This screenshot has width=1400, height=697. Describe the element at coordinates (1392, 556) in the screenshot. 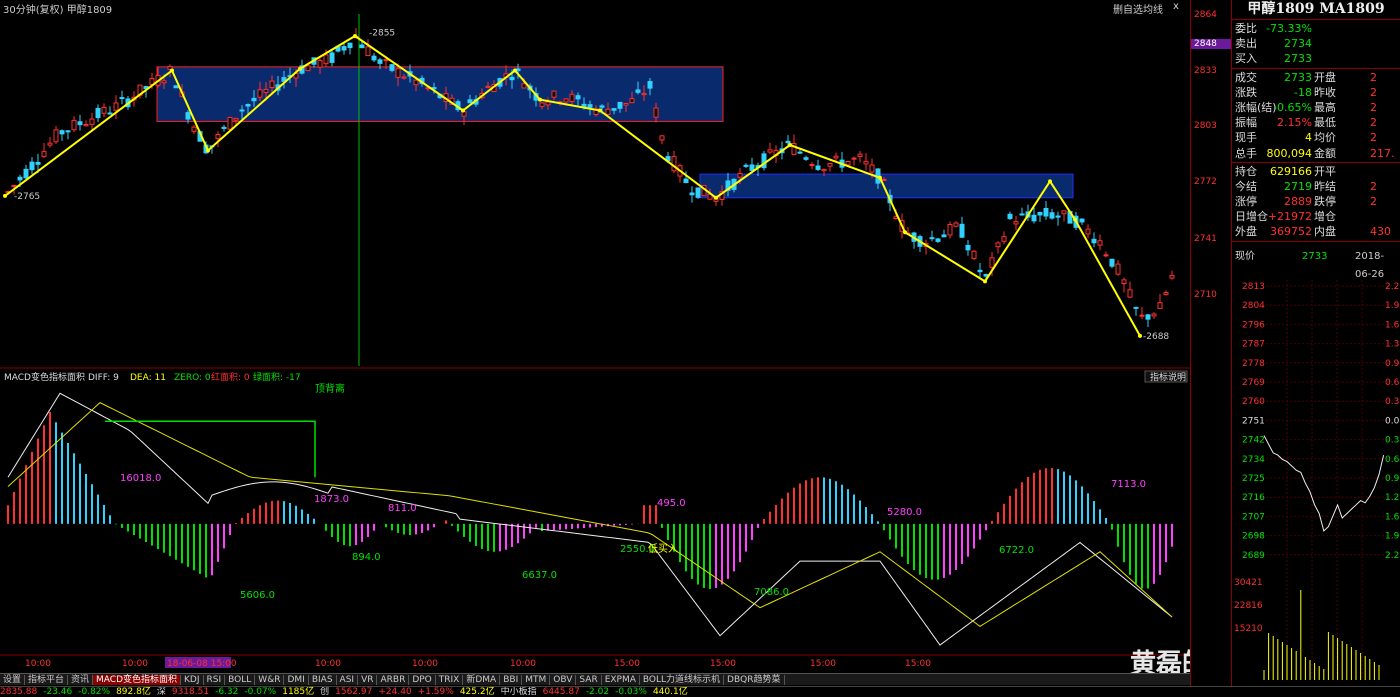

I see `mini-pct-label: 2.2` at that location.